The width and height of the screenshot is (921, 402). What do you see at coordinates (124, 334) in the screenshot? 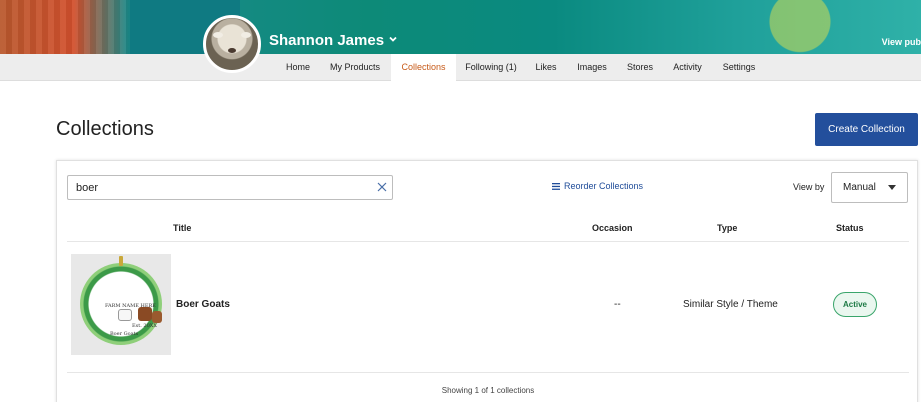
I see `thumb-caption: Boer Goats` at bounding box center [124, 334].